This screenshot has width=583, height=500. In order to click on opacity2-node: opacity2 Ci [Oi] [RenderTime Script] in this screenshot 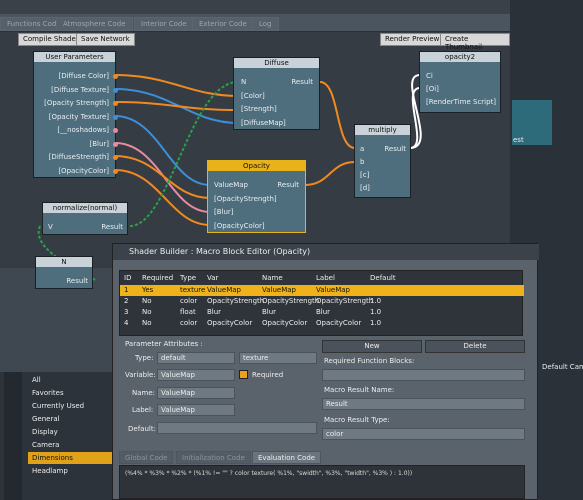, I will do `click(460, 82)`.